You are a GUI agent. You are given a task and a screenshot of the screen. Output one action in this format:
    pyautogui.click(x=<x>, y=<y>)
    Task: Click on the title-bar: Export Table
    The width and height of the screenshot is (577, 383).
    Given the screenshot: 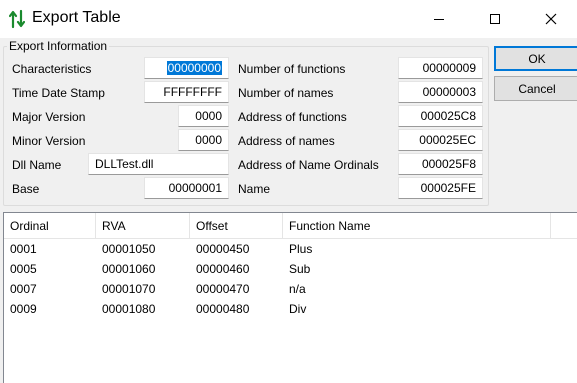 What is the action you would take?
    pyautogui.click(x=288, y=19)
    